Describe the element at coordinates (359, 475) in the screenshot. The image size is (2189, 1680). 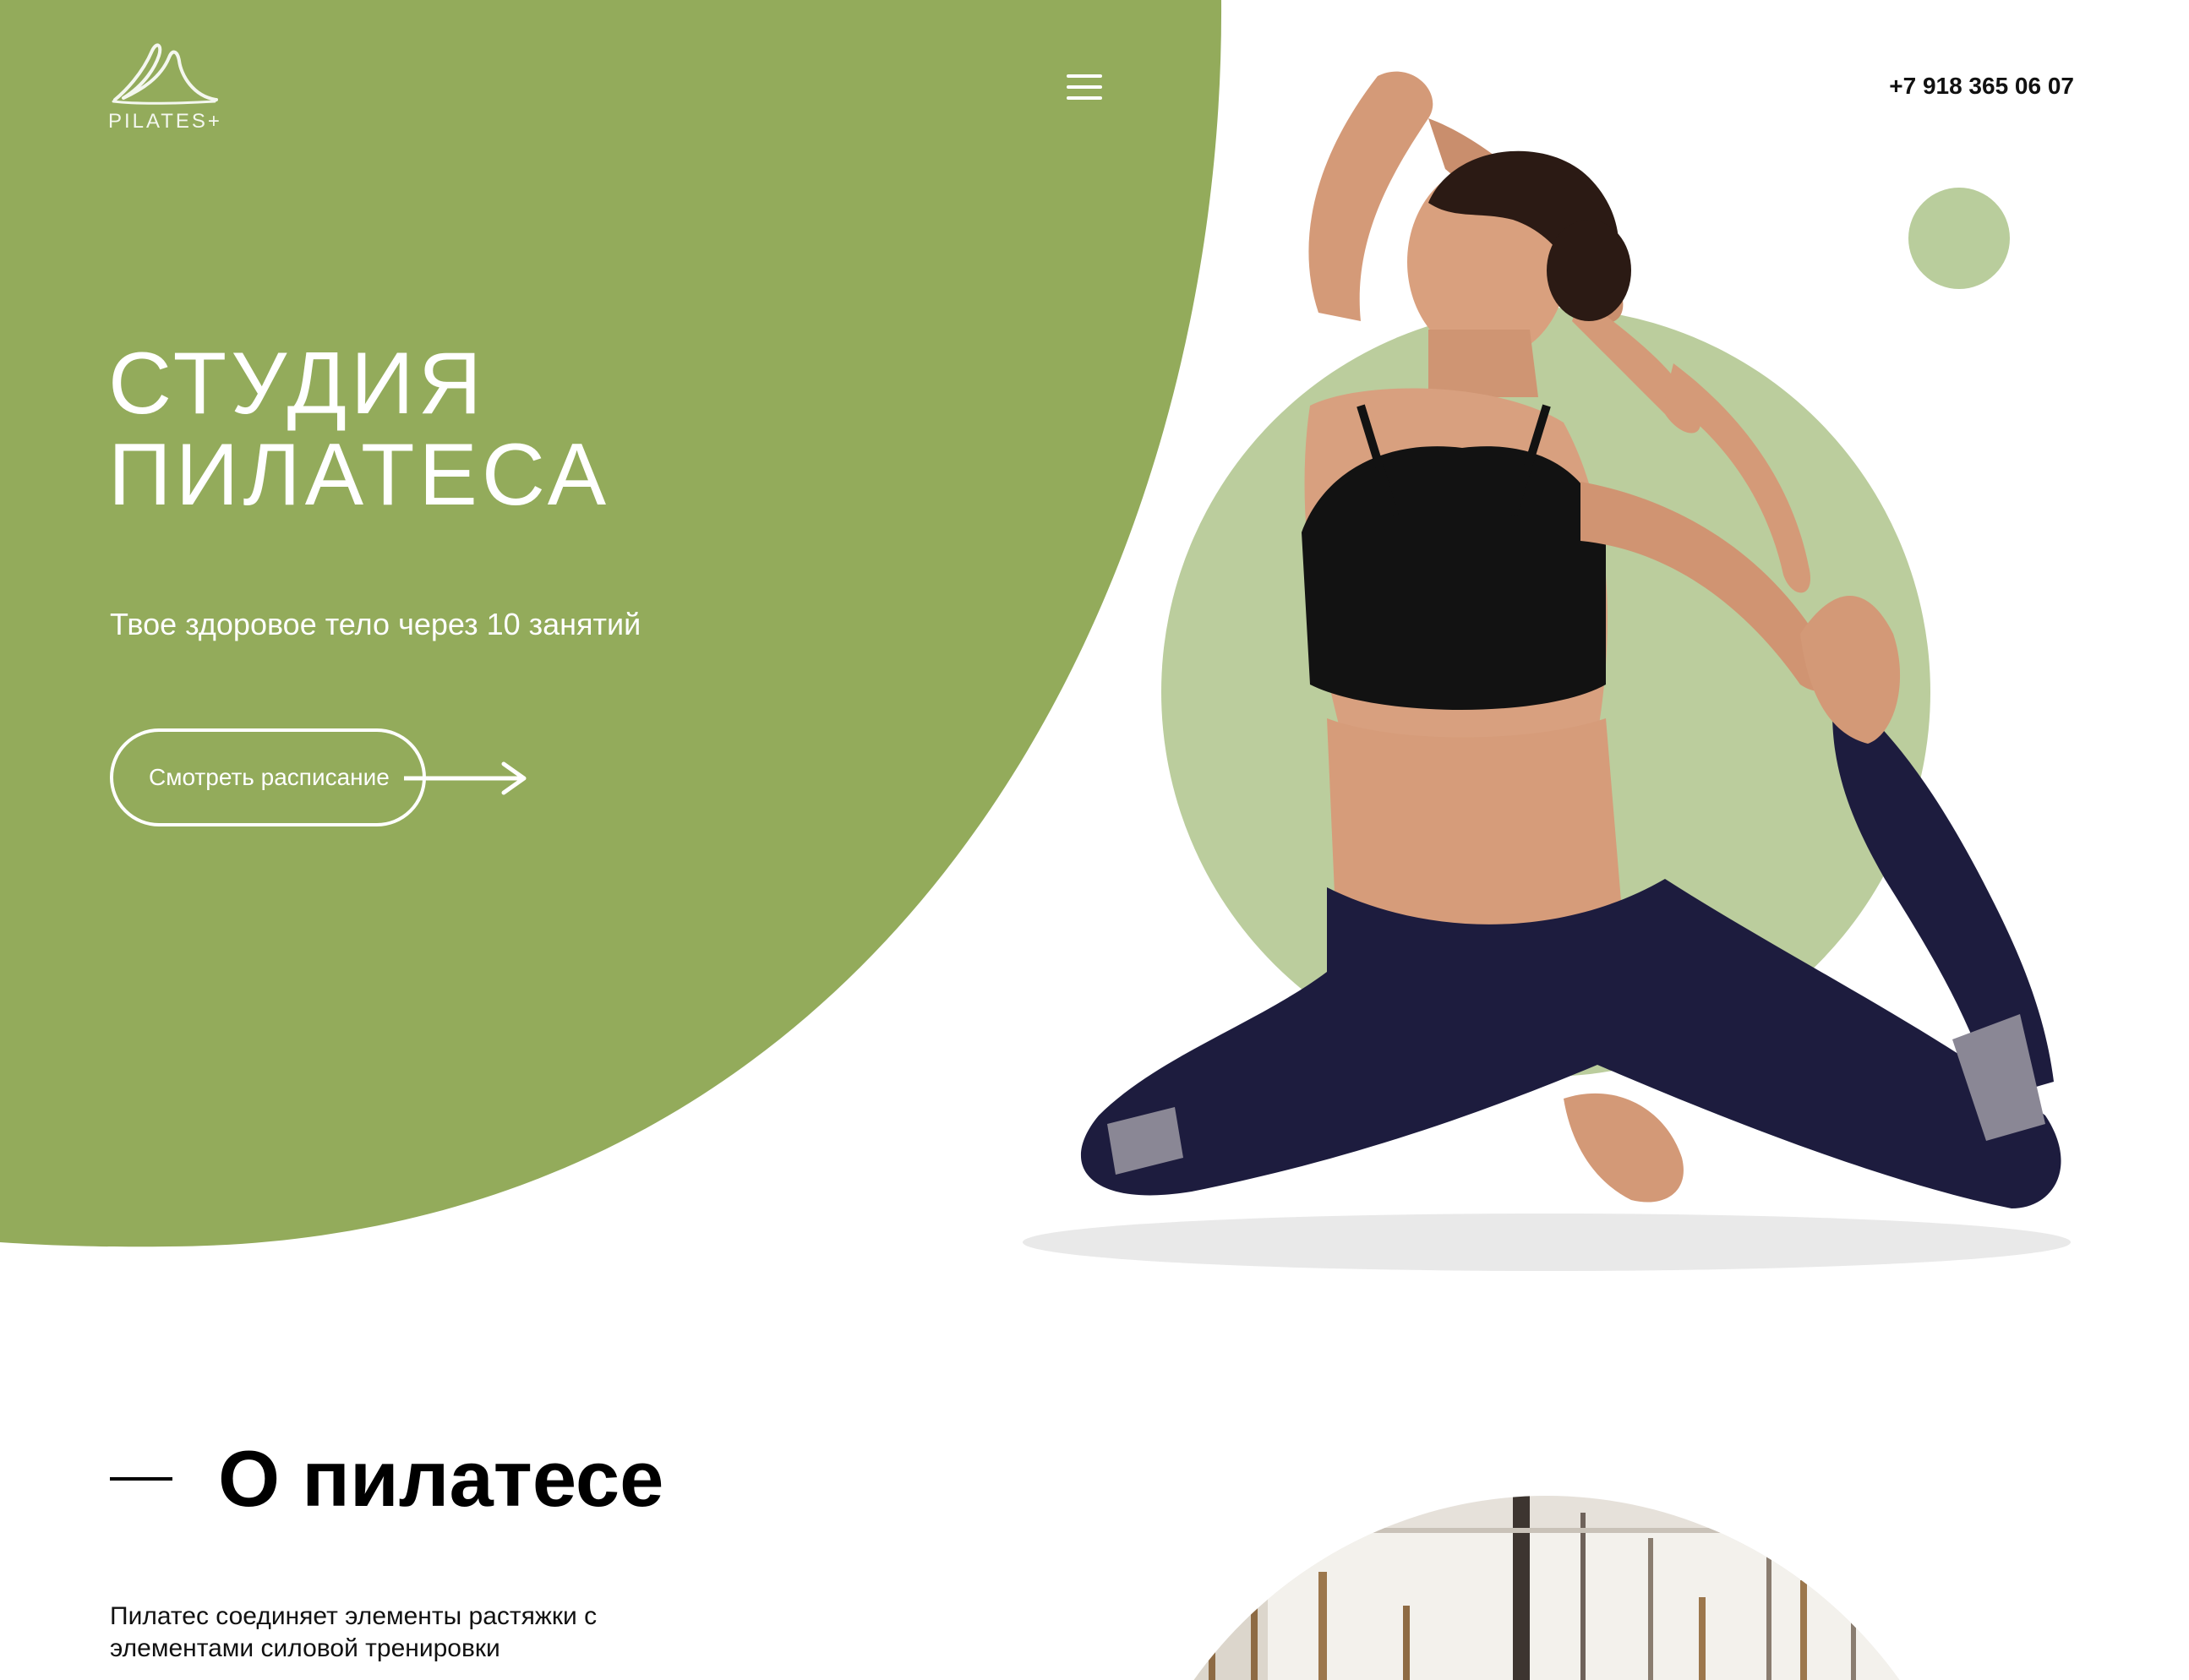
I see `hero-title-line-2: ПИЛАТЕСА` at that location.